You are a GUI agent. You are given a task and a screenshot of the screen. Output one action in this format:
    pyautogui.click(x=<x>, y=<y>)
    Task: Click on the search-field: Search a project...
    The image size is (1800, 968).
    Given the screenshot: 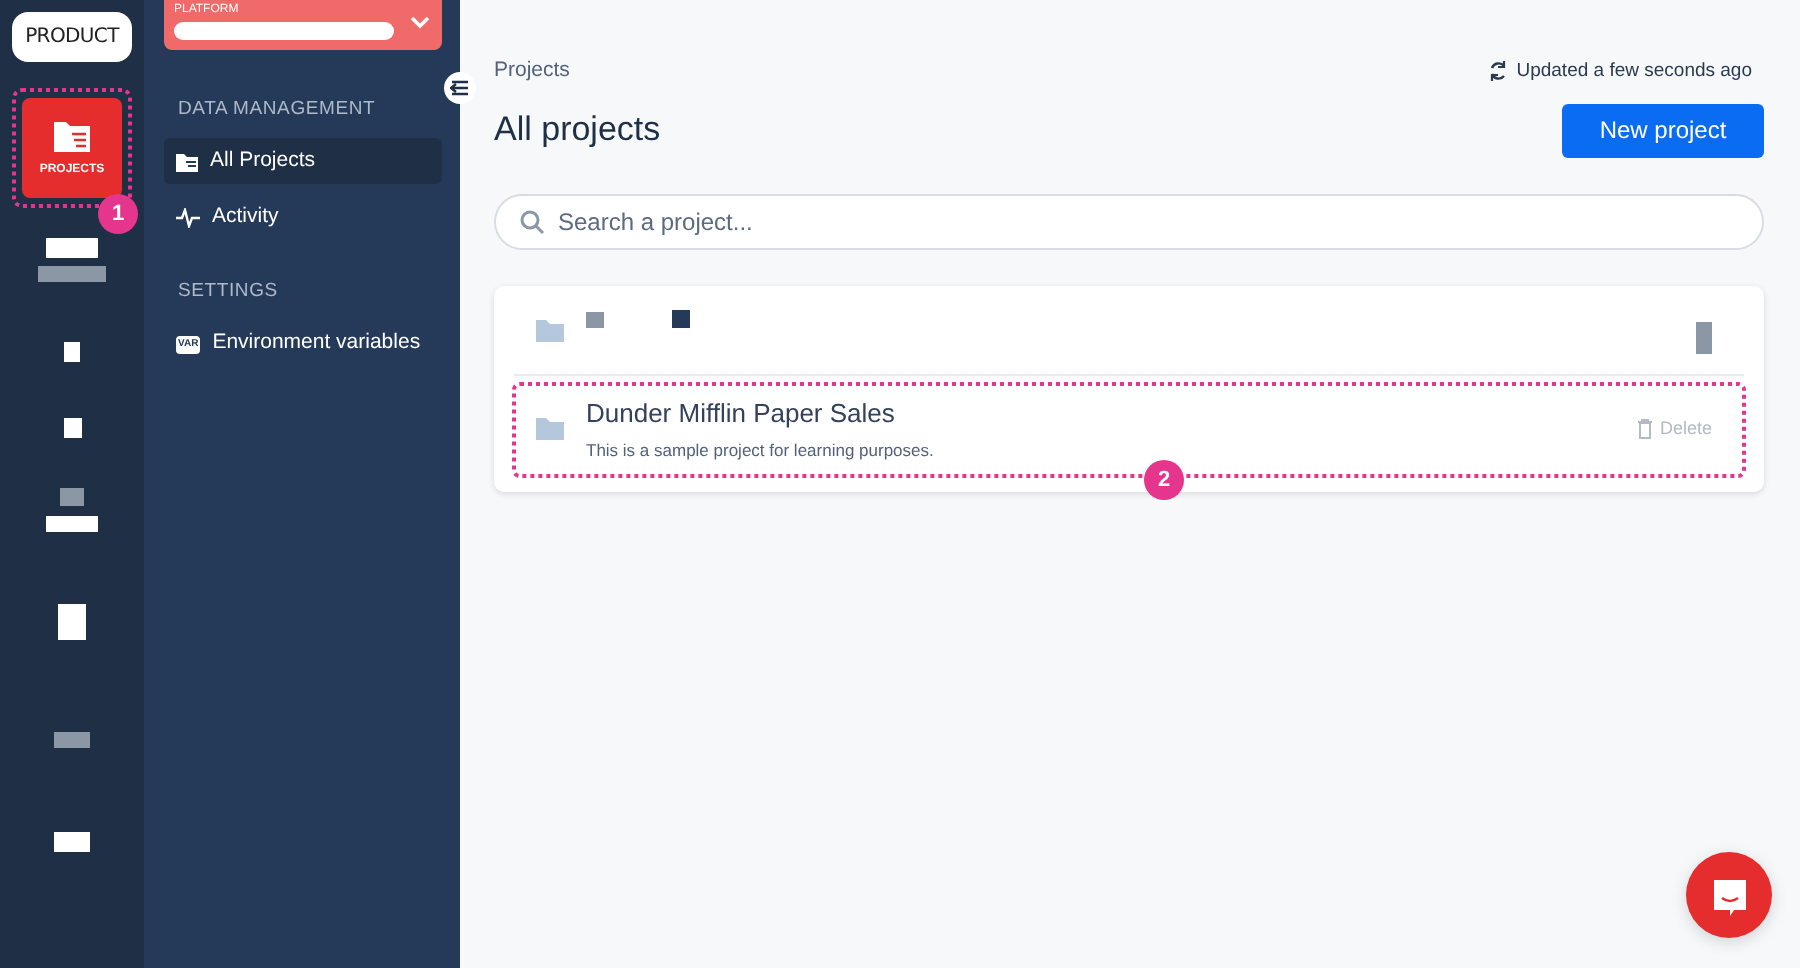 What is the action you would take?
    pyautogui.click(x=1129, y=221)
    